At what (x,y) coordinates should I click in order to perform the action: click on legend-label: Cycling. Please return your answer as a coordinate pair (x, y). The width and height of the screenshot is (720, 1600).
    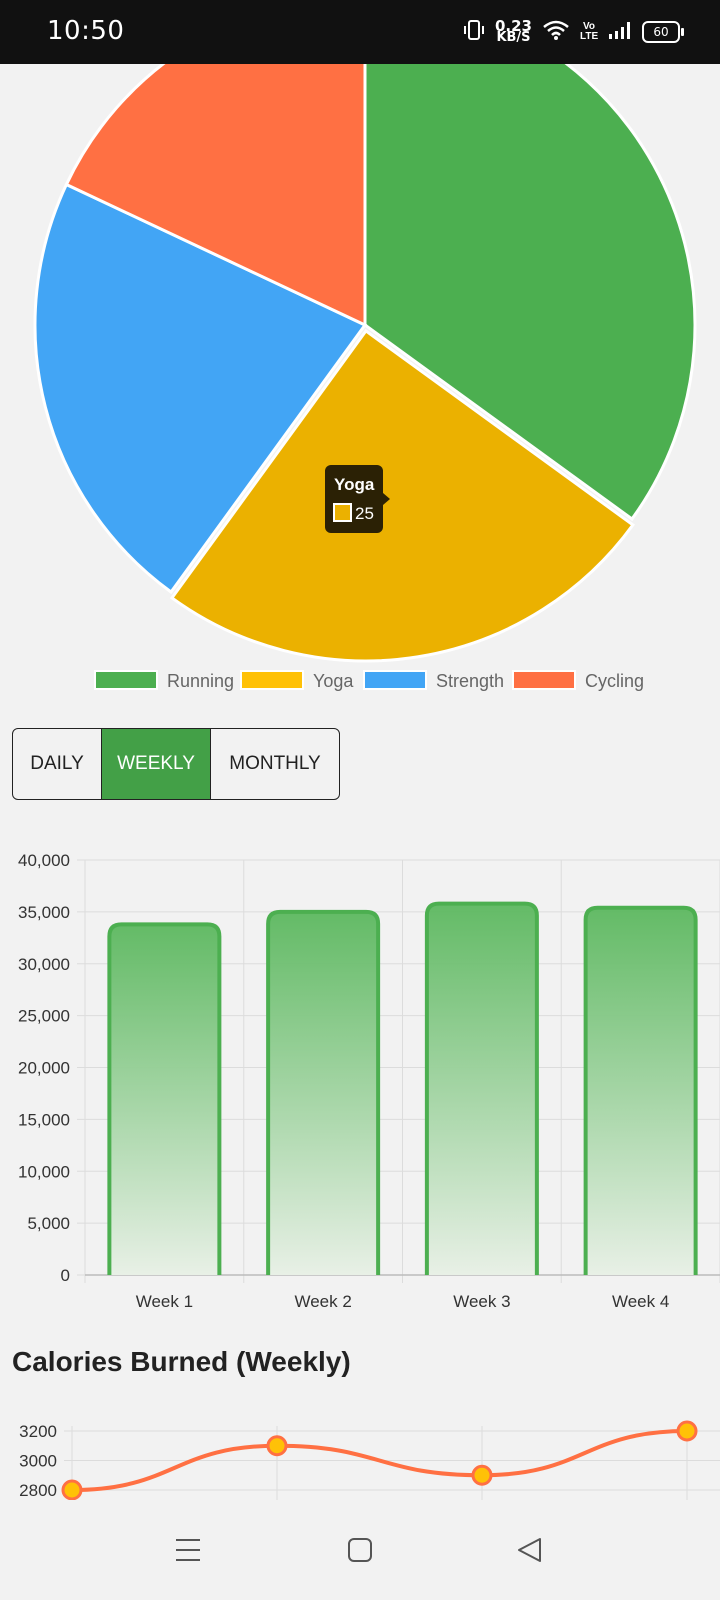
    Looking at the image, I should click on (614, 681).